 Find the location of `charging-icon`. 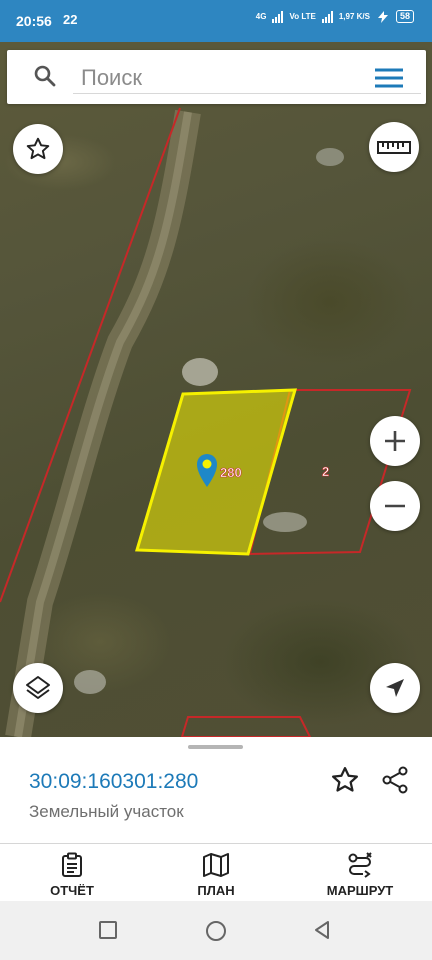

charging-icon is located at coordinates (382, 16).